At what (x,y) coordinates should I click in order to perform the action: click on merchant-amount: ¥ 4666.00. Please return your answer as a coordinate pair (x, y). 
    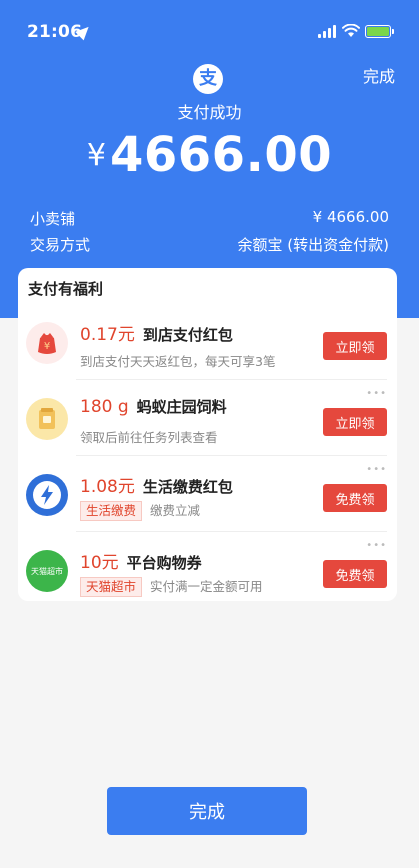
    Looking at the image, I should click on (350, 217).